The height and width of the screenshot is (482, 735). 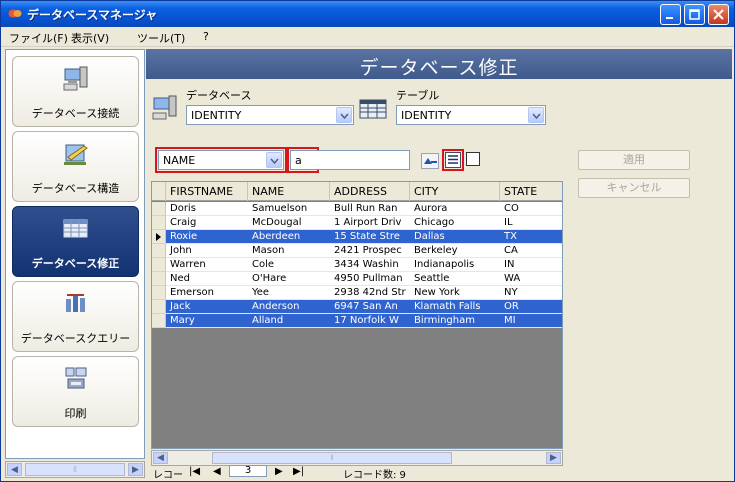 I want to click on filter-checkbox, so click(x=473, y=159).